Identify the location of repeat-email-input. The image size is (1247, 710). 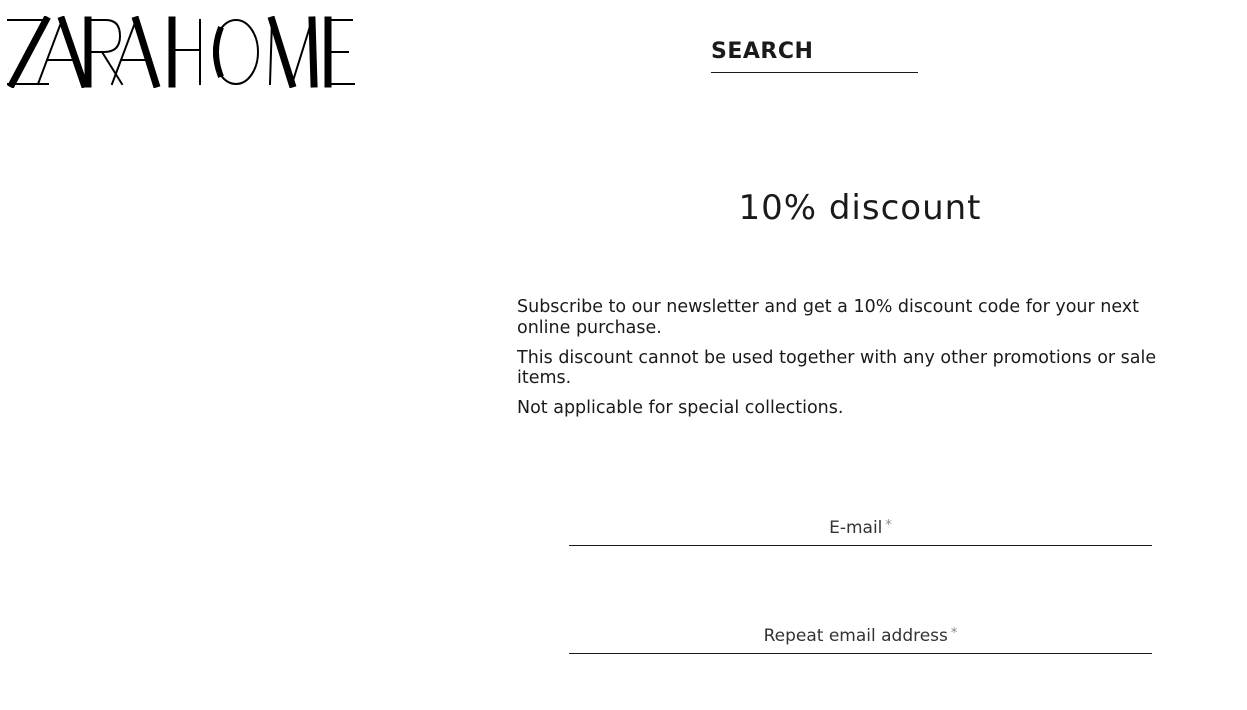
(860, 637).